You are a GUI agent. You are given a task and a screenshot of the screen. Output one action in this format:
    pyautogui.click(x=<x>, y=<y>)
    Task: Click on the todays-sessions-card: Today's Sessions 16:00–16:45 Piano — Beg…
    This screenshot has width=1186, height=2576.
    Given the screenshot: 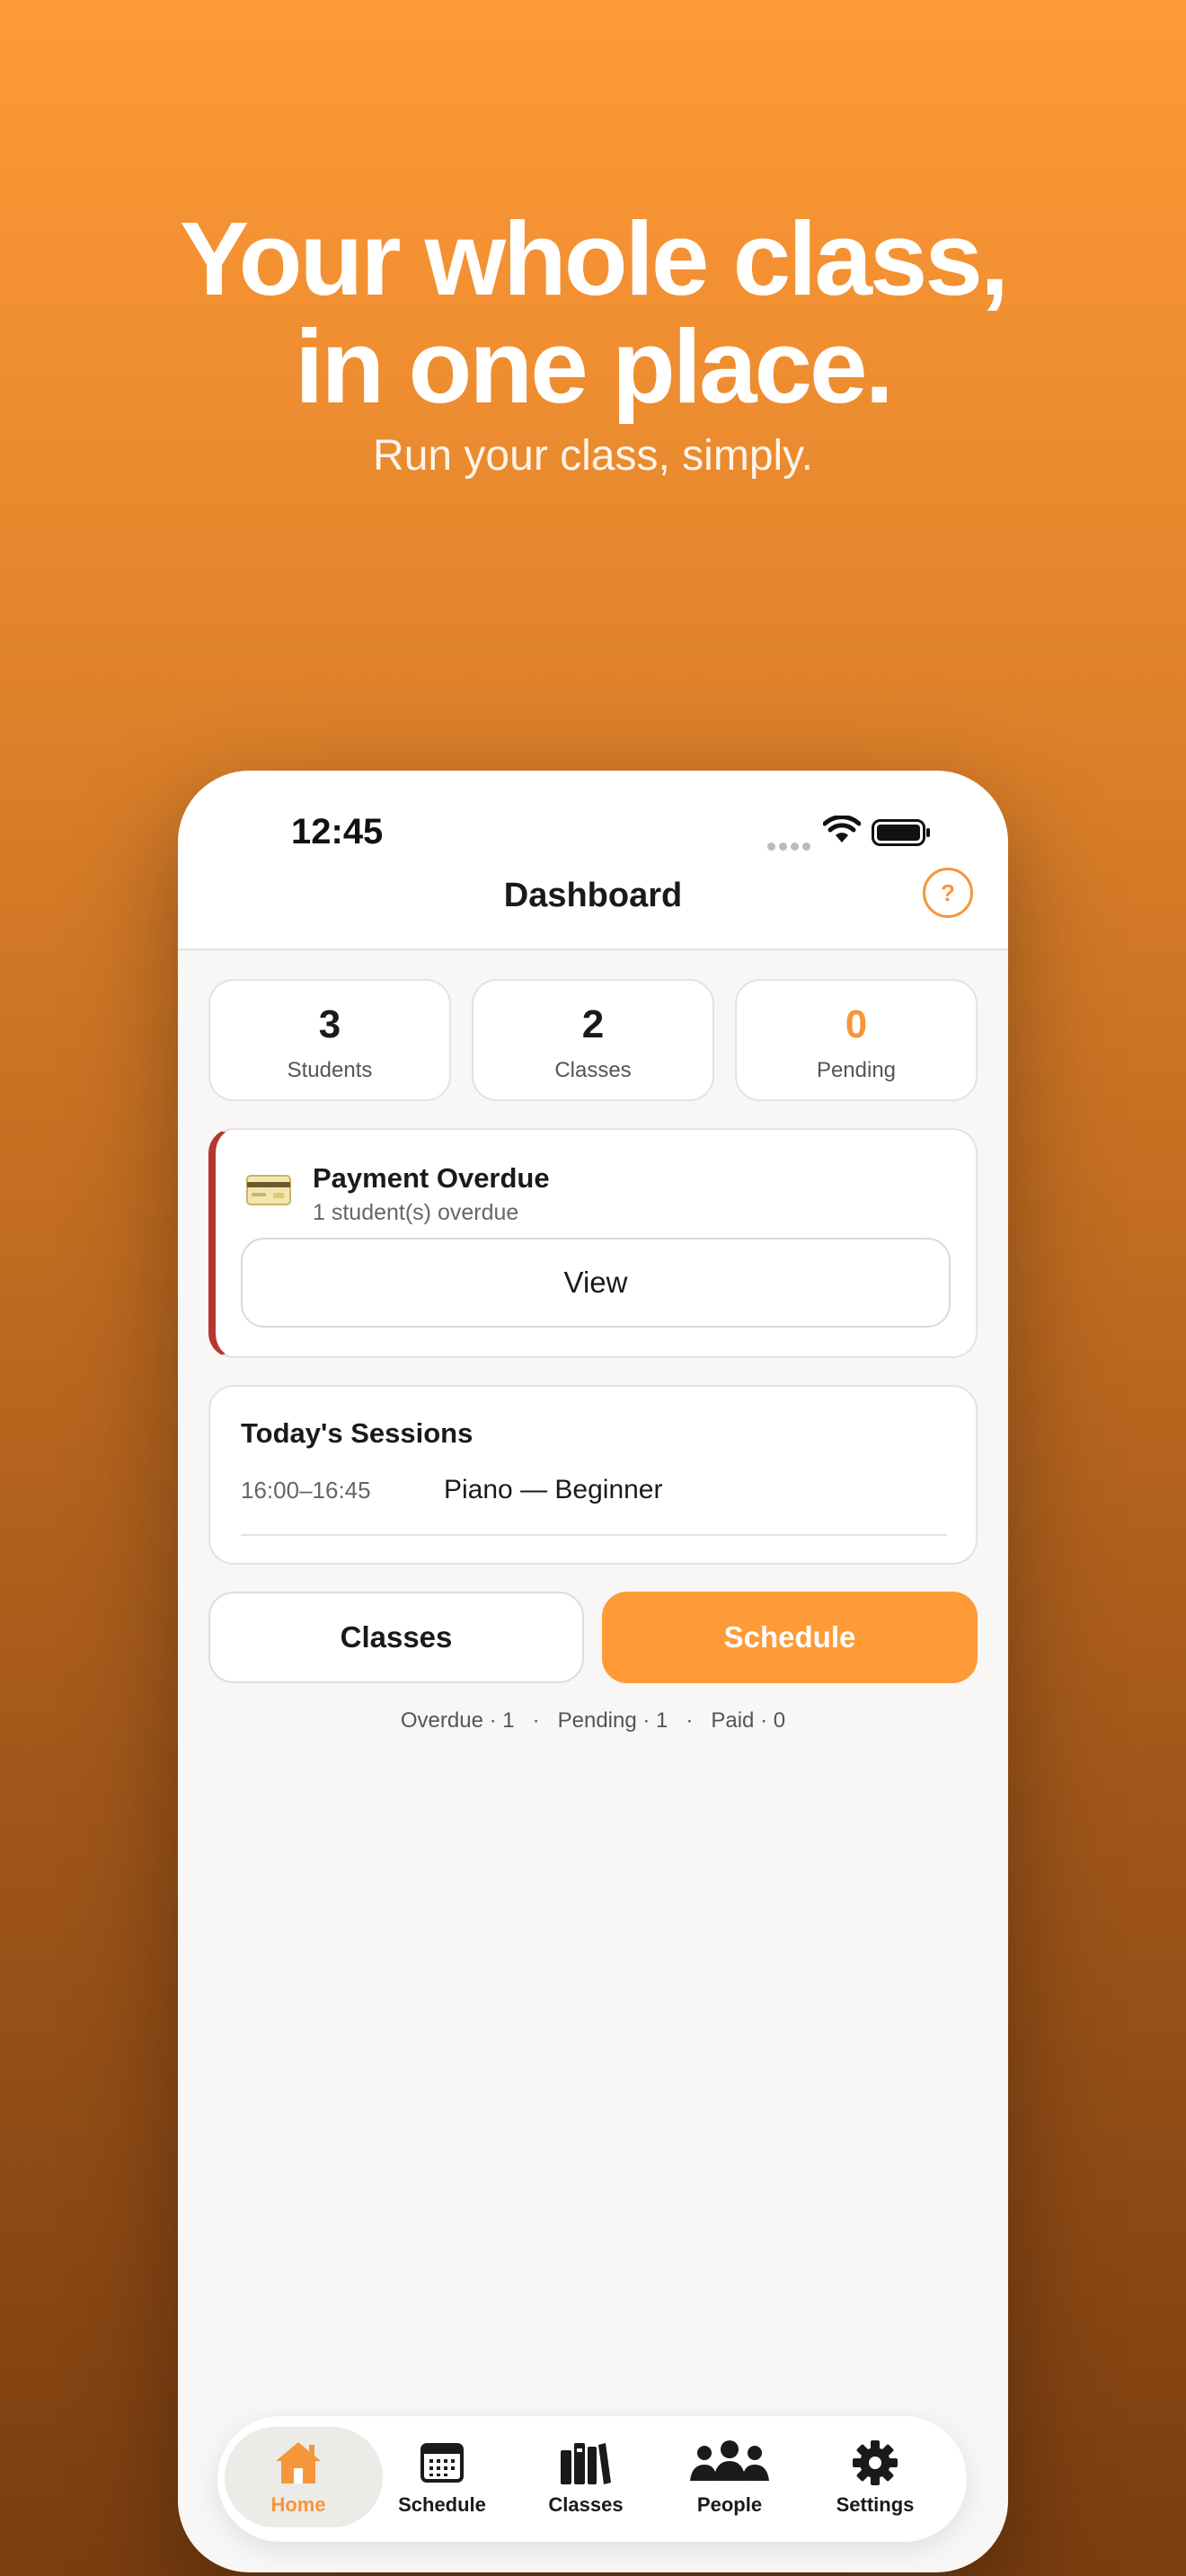 What is the action you would take?
    pyautogui.click(x=593, y=1475)
    